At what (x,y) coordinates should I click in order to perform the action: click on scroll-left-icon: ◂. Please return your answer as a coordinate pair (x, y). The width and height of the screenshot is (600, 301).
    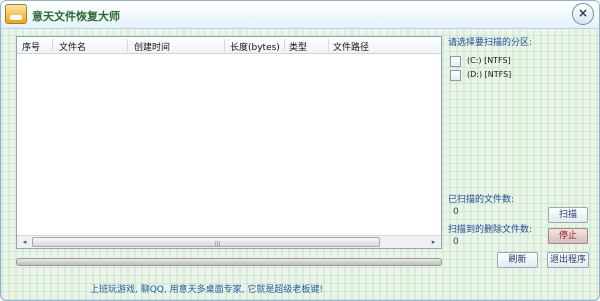
    Looking at the image, I should click on (24, 242).